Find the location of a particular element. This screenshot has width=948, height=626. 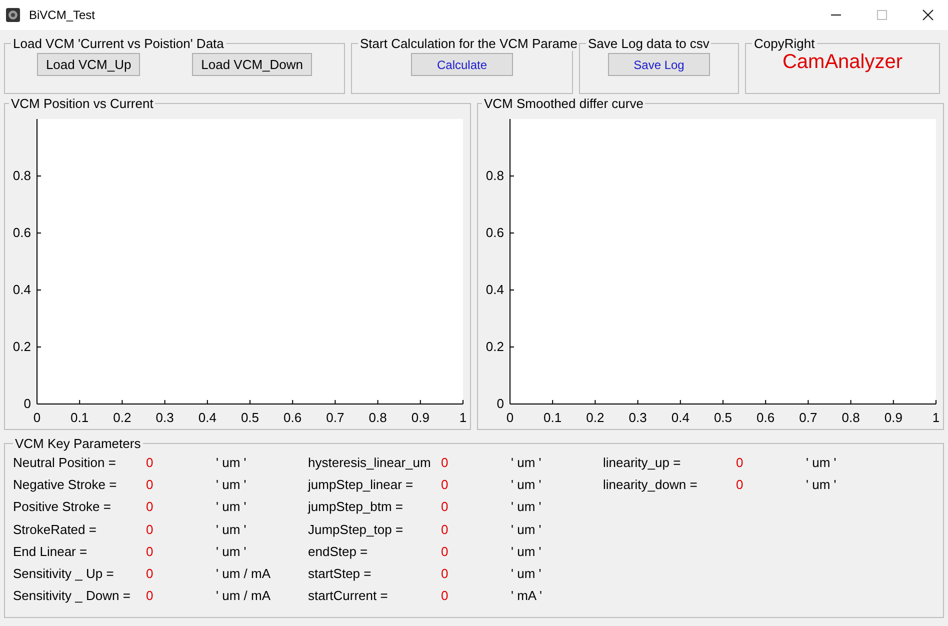

parameter-label: Sensitivity _ Up = is located at coordinates (64, 574).